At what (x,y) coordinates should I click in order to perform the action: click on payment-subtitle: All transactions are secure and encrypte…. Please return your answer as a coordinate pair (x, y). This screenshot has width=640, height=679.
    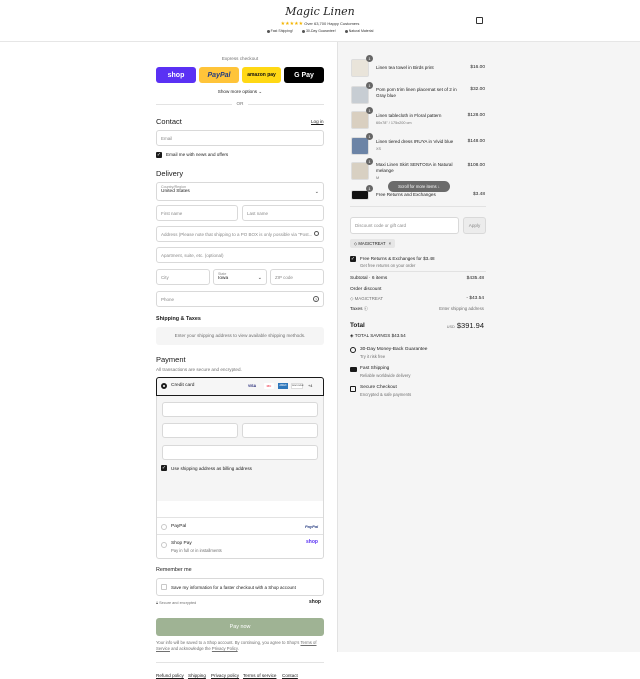
    Looking at the image, I should click on (199, 369).